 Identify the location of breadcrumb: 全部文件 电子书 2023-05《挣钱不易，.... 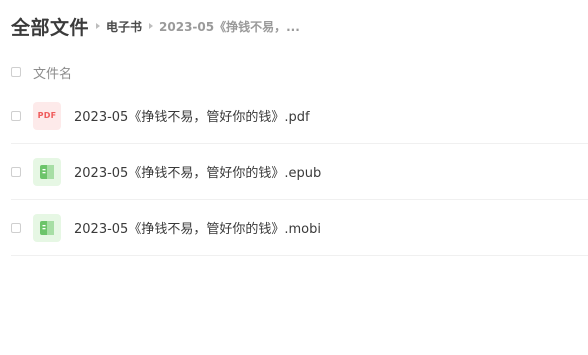
(155, 26).